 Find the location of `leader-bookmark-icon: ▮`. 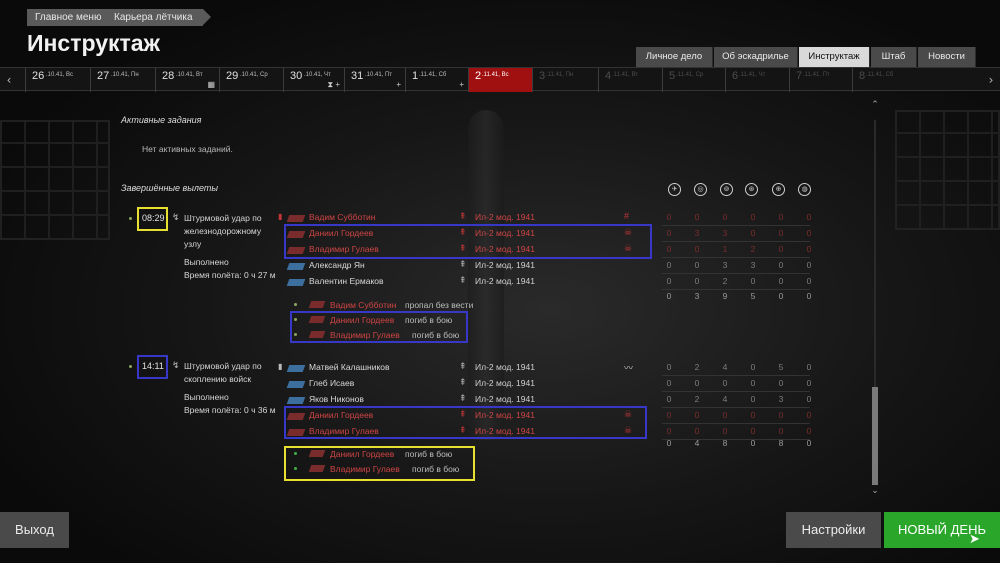

leader-bookmark-icon: ▮ is located at coordinates (280, 216).